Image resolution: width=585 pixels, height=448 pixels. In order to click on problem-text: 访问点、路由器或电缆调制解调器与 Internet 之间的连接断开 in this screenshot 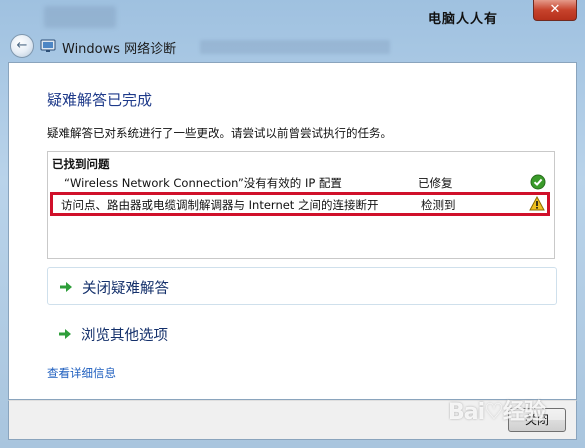, I will do `click(220, 205)`.